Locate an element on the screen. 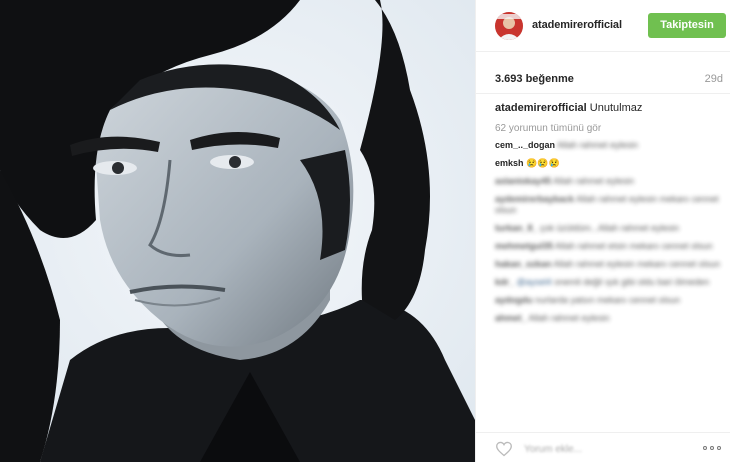  comment-username: aydogdu is located at coordinates (514, 300).